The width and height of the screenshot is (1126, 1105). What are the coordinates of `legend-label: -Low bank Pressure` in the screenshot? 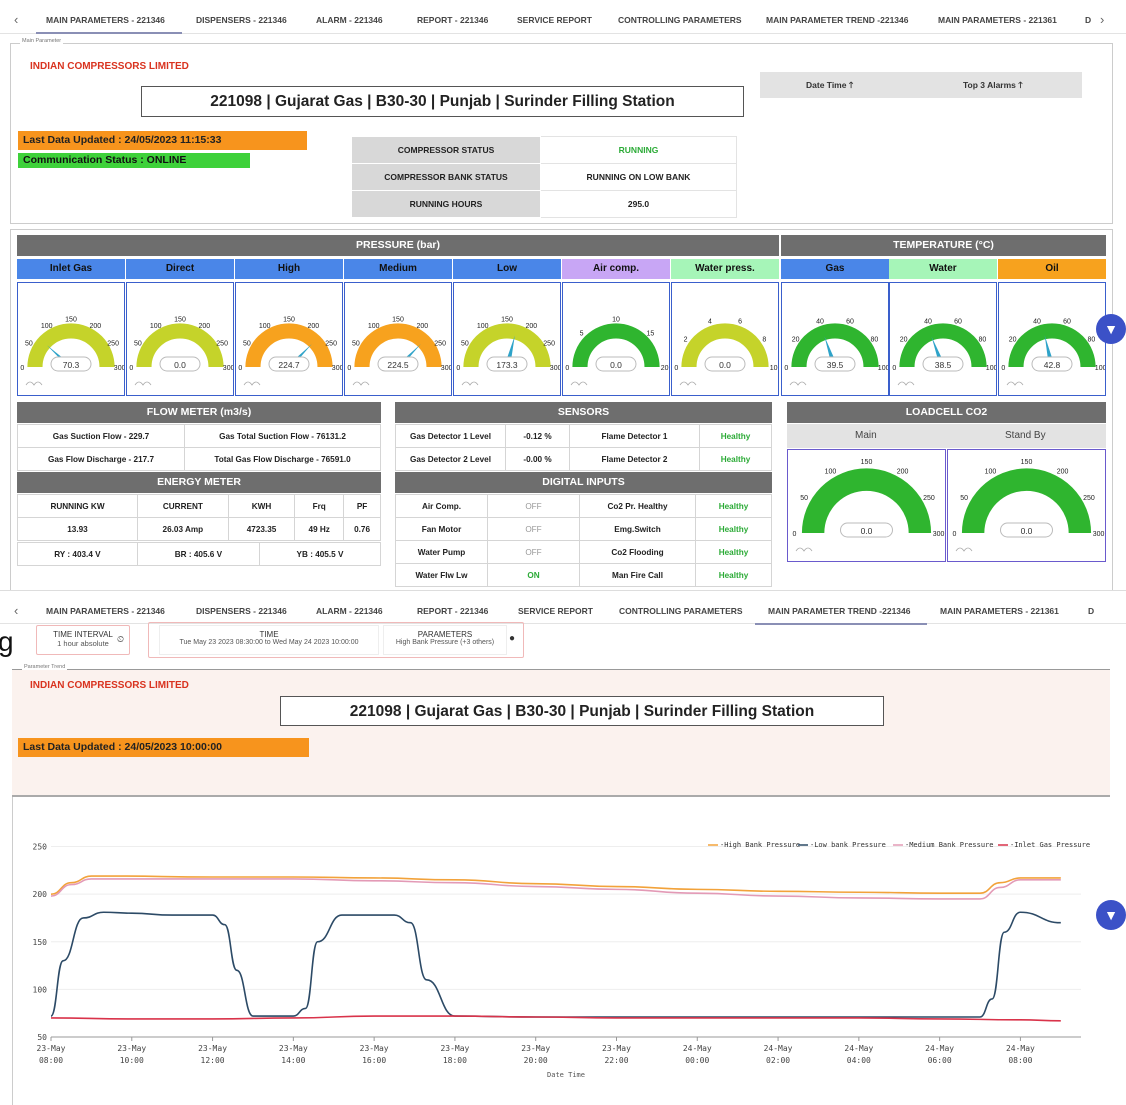 It's located at (848, 845).